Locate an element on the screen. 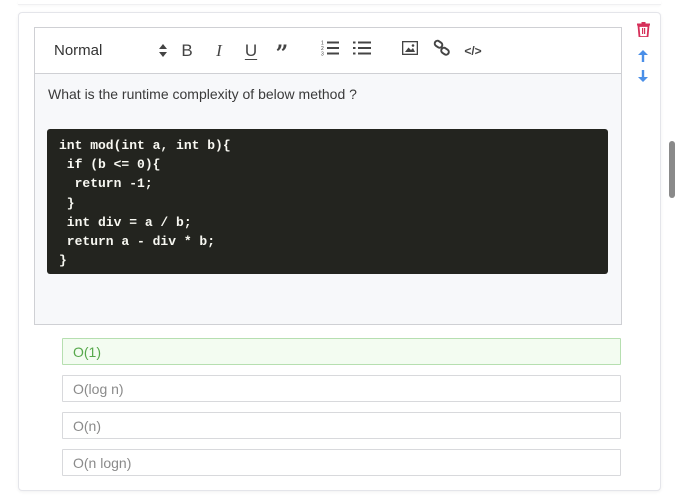 Image resolution: width=688 pixels, height=501 pixels. underline-button: U is located at coordinates (251, 50).